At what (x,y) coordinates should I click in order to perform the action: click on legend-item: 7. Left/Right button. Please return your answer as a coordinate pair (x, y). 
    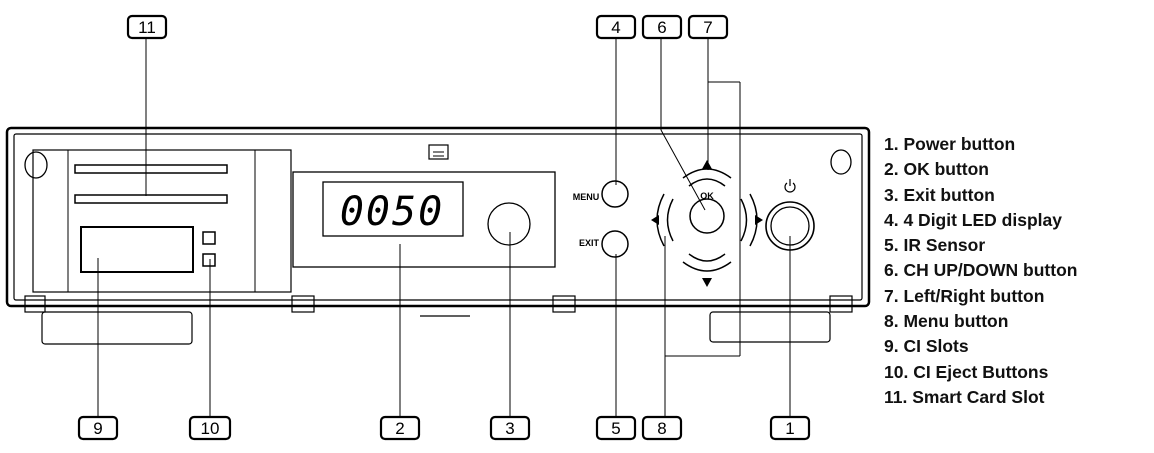
    Looking at the image, I should click on (964, 295).